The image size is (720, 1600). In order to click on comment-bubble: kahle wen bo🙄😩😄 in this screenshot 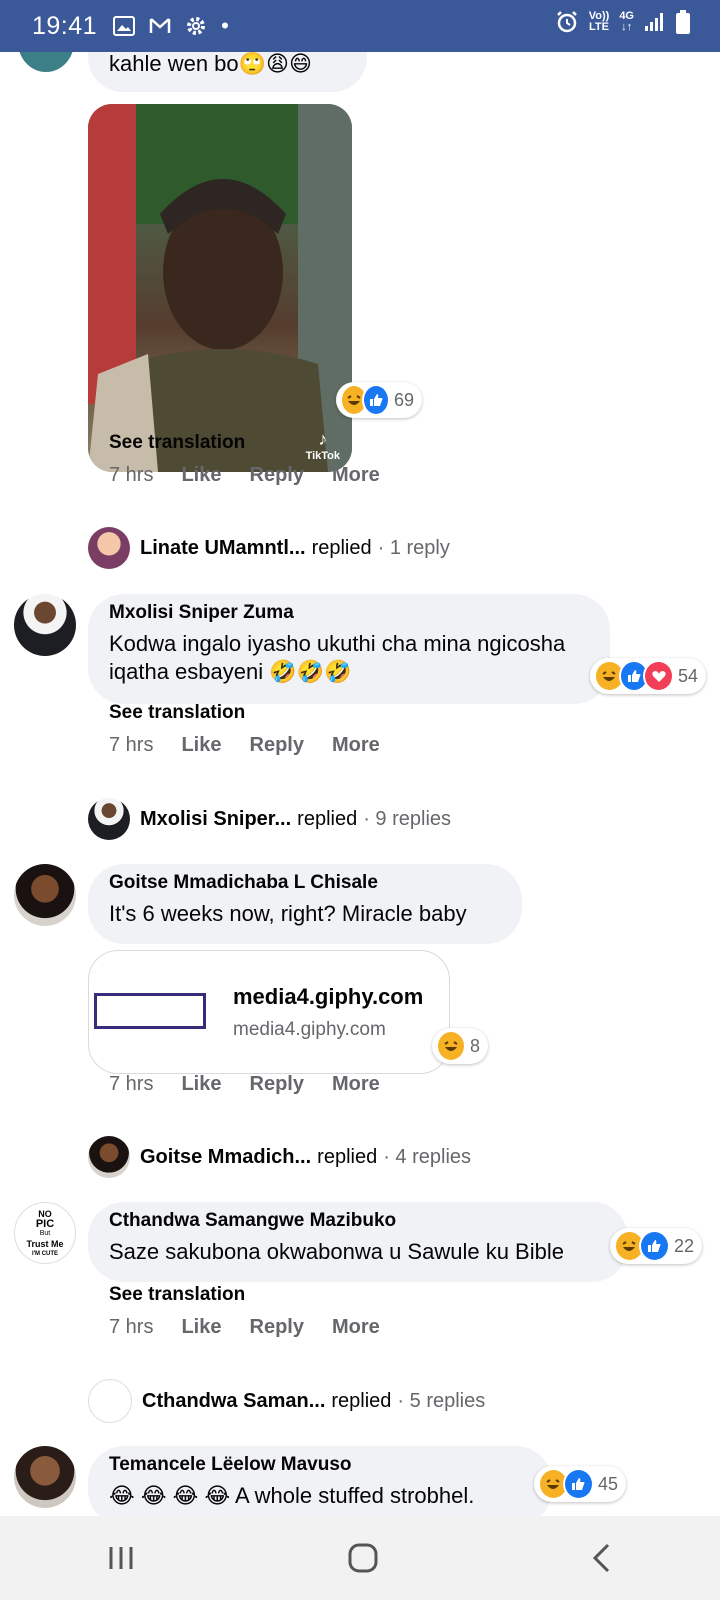, I will do `click(227, 72)`.